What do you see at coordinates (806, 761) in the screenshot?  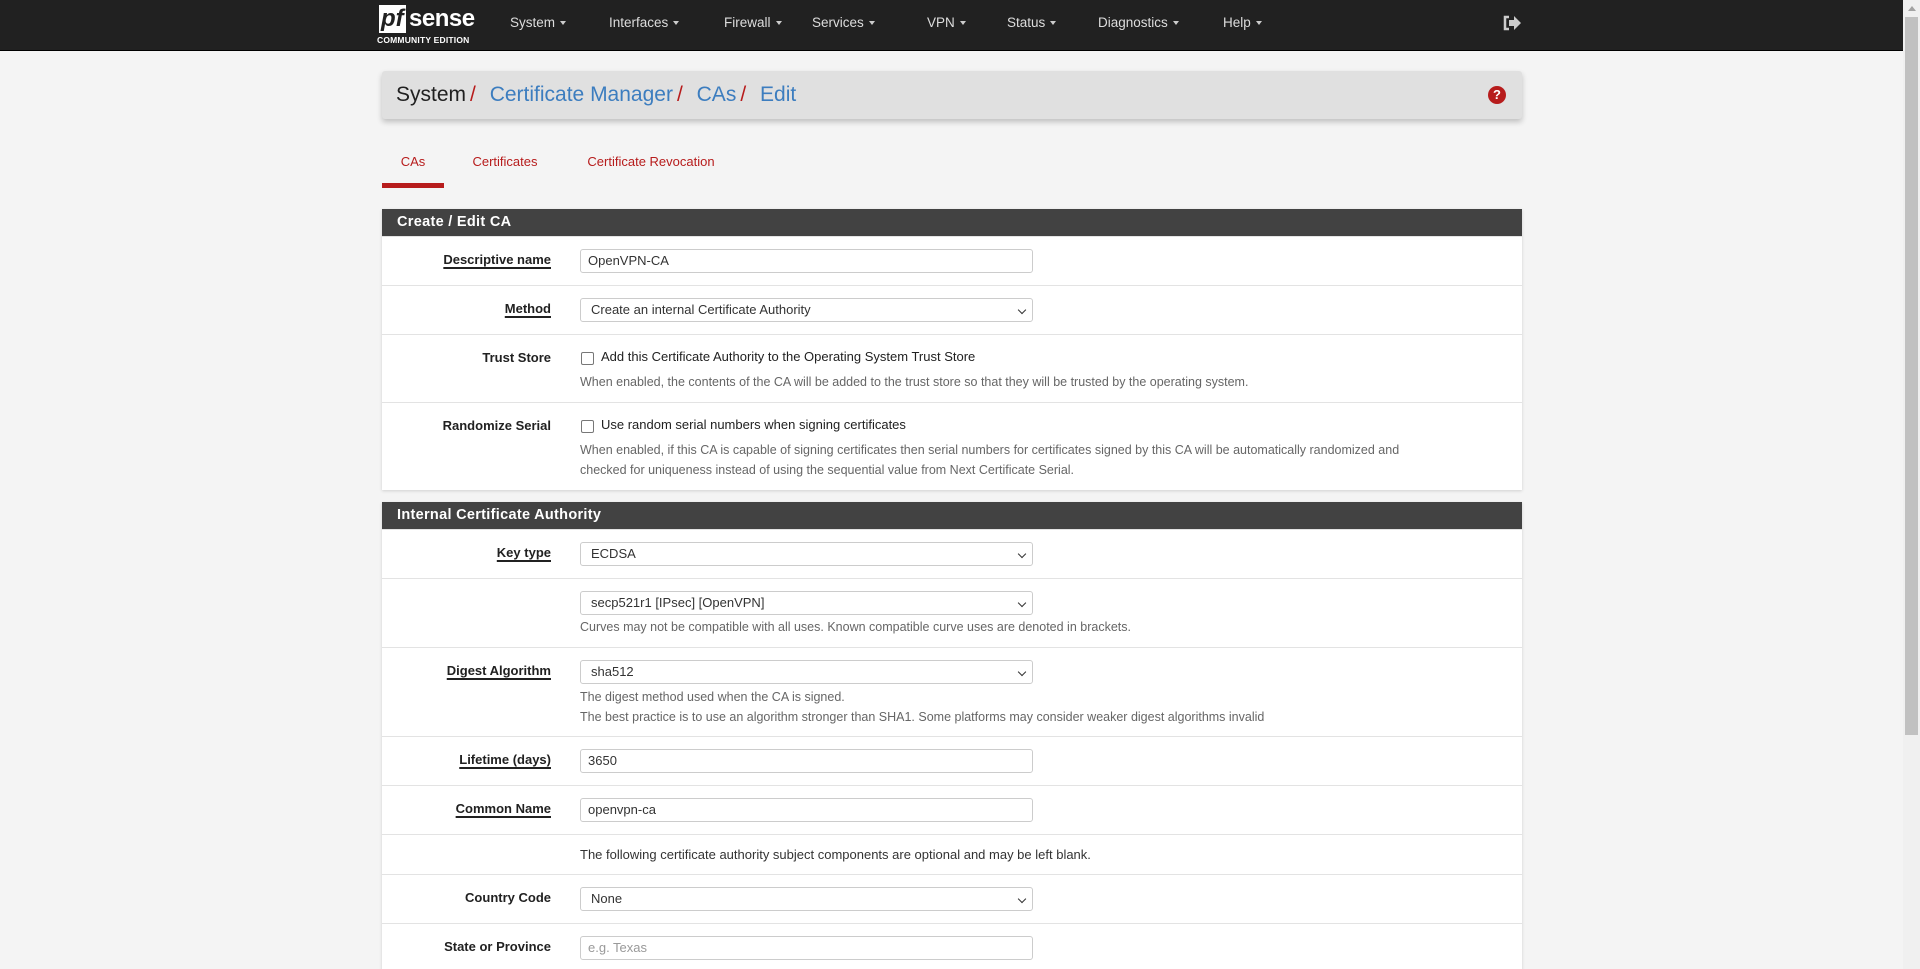 I see `lifetime-input: 3650` at bounding box center [806, 761].